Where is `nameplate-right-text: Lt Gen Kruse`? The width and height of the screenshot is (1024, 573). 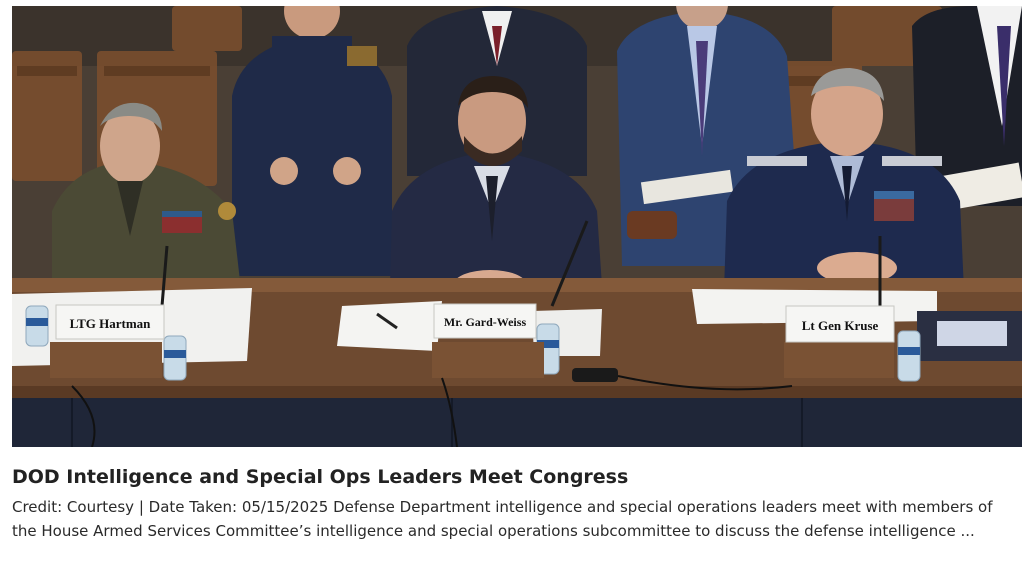 nameplate-right-text: Lt Gen Kruse is located at coordinates (840, 325).